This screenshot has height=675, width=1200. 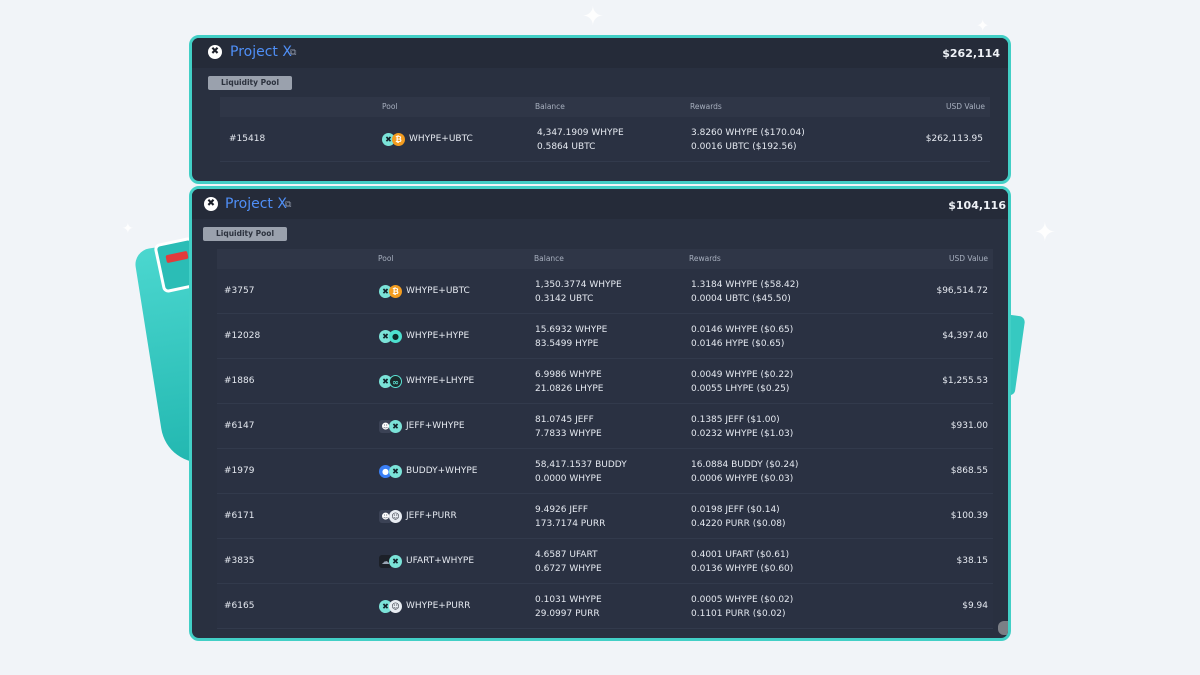 What do you see at coordinates (742, 330) in the screenshot?
I see `rewards-line-1: 0.0146 WHYPE ($0.65)` at bounding box center [742, 330].